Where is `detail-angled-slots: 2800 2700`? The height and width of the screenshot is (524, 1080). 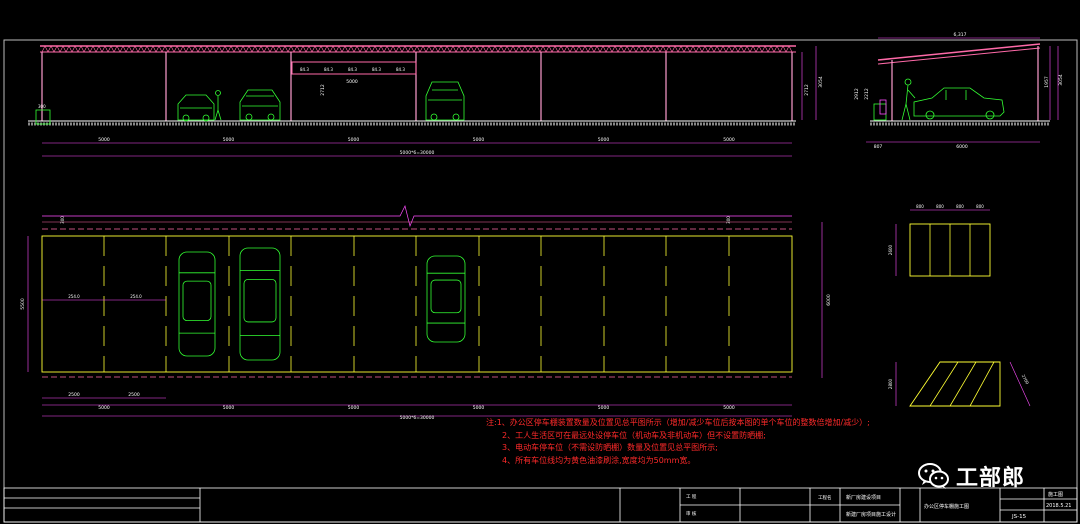 detail-angled-slots: 2800 2700 is located at coordinates (959, 384).